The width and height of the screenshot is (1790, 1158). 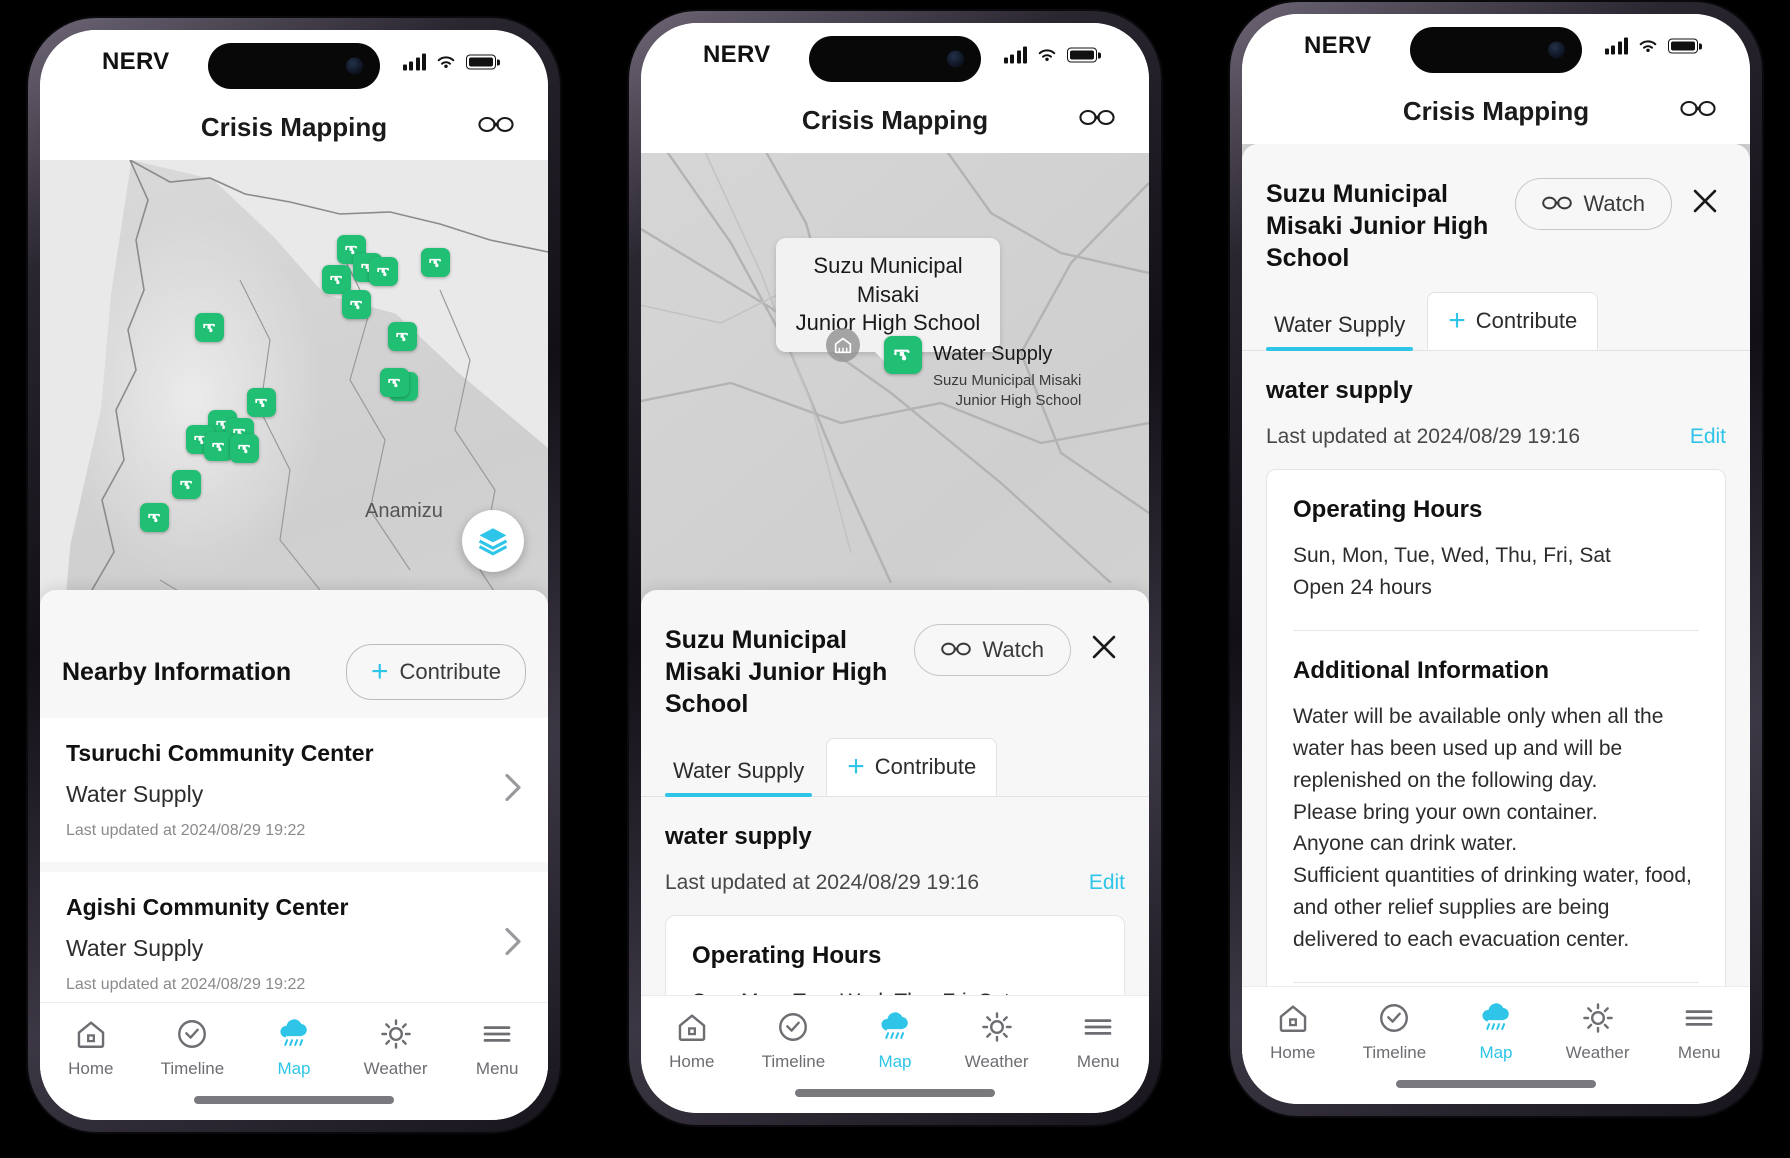 I want to click on detail-title: Suzu Municipal Misaki Junior High School, so click(x=1377, y=226).